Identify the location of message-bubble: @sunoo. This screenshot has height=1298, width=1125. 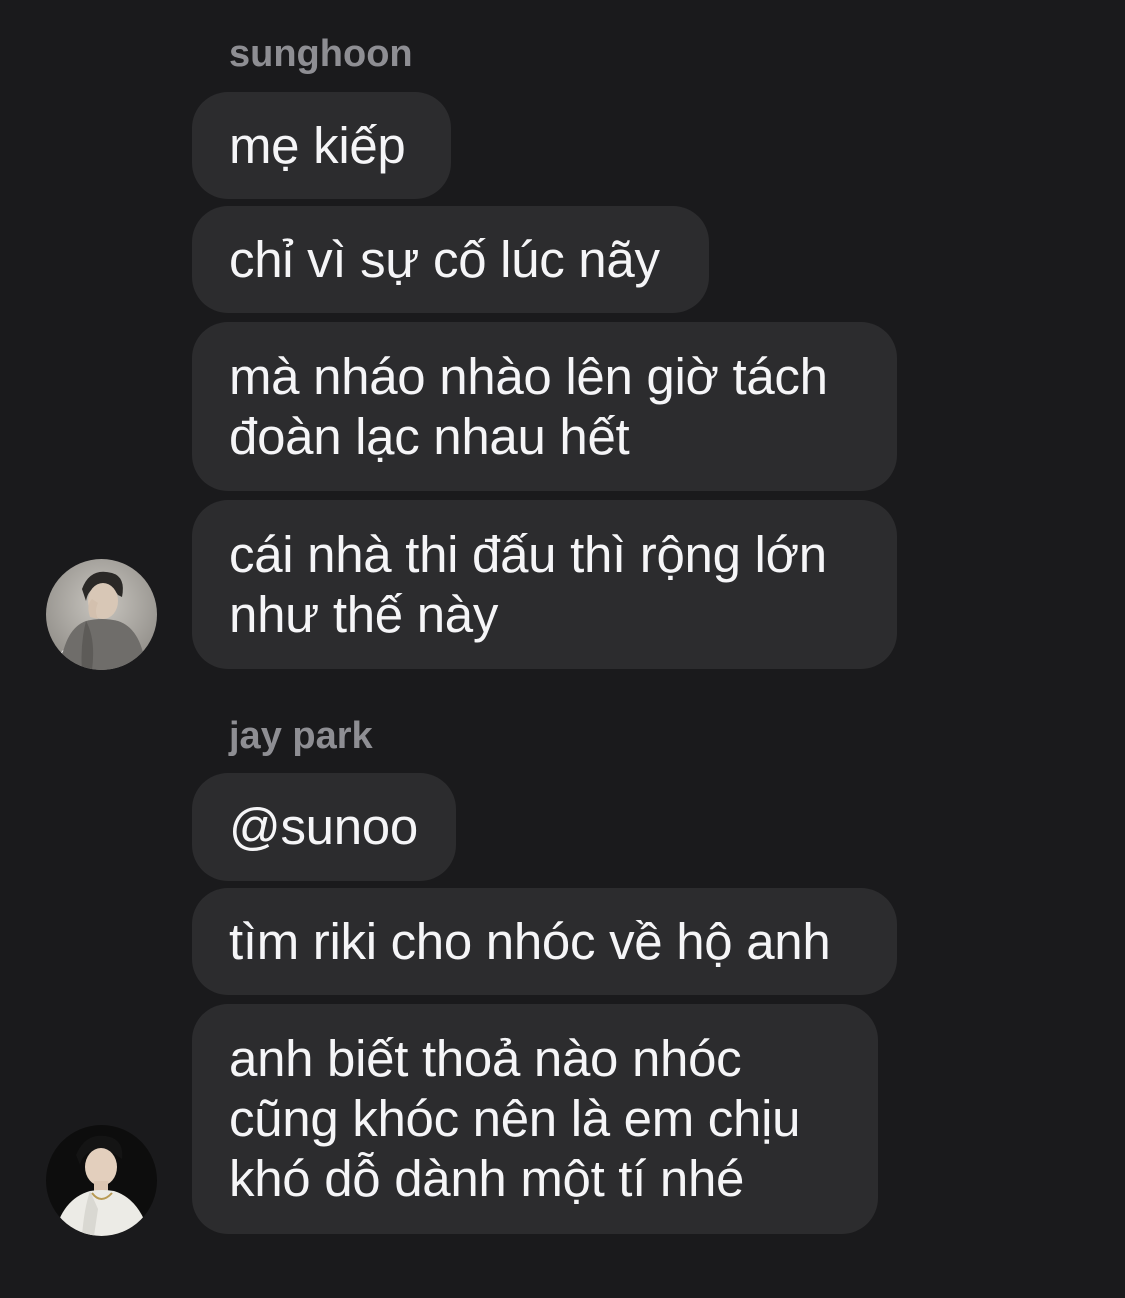
(324, 827).